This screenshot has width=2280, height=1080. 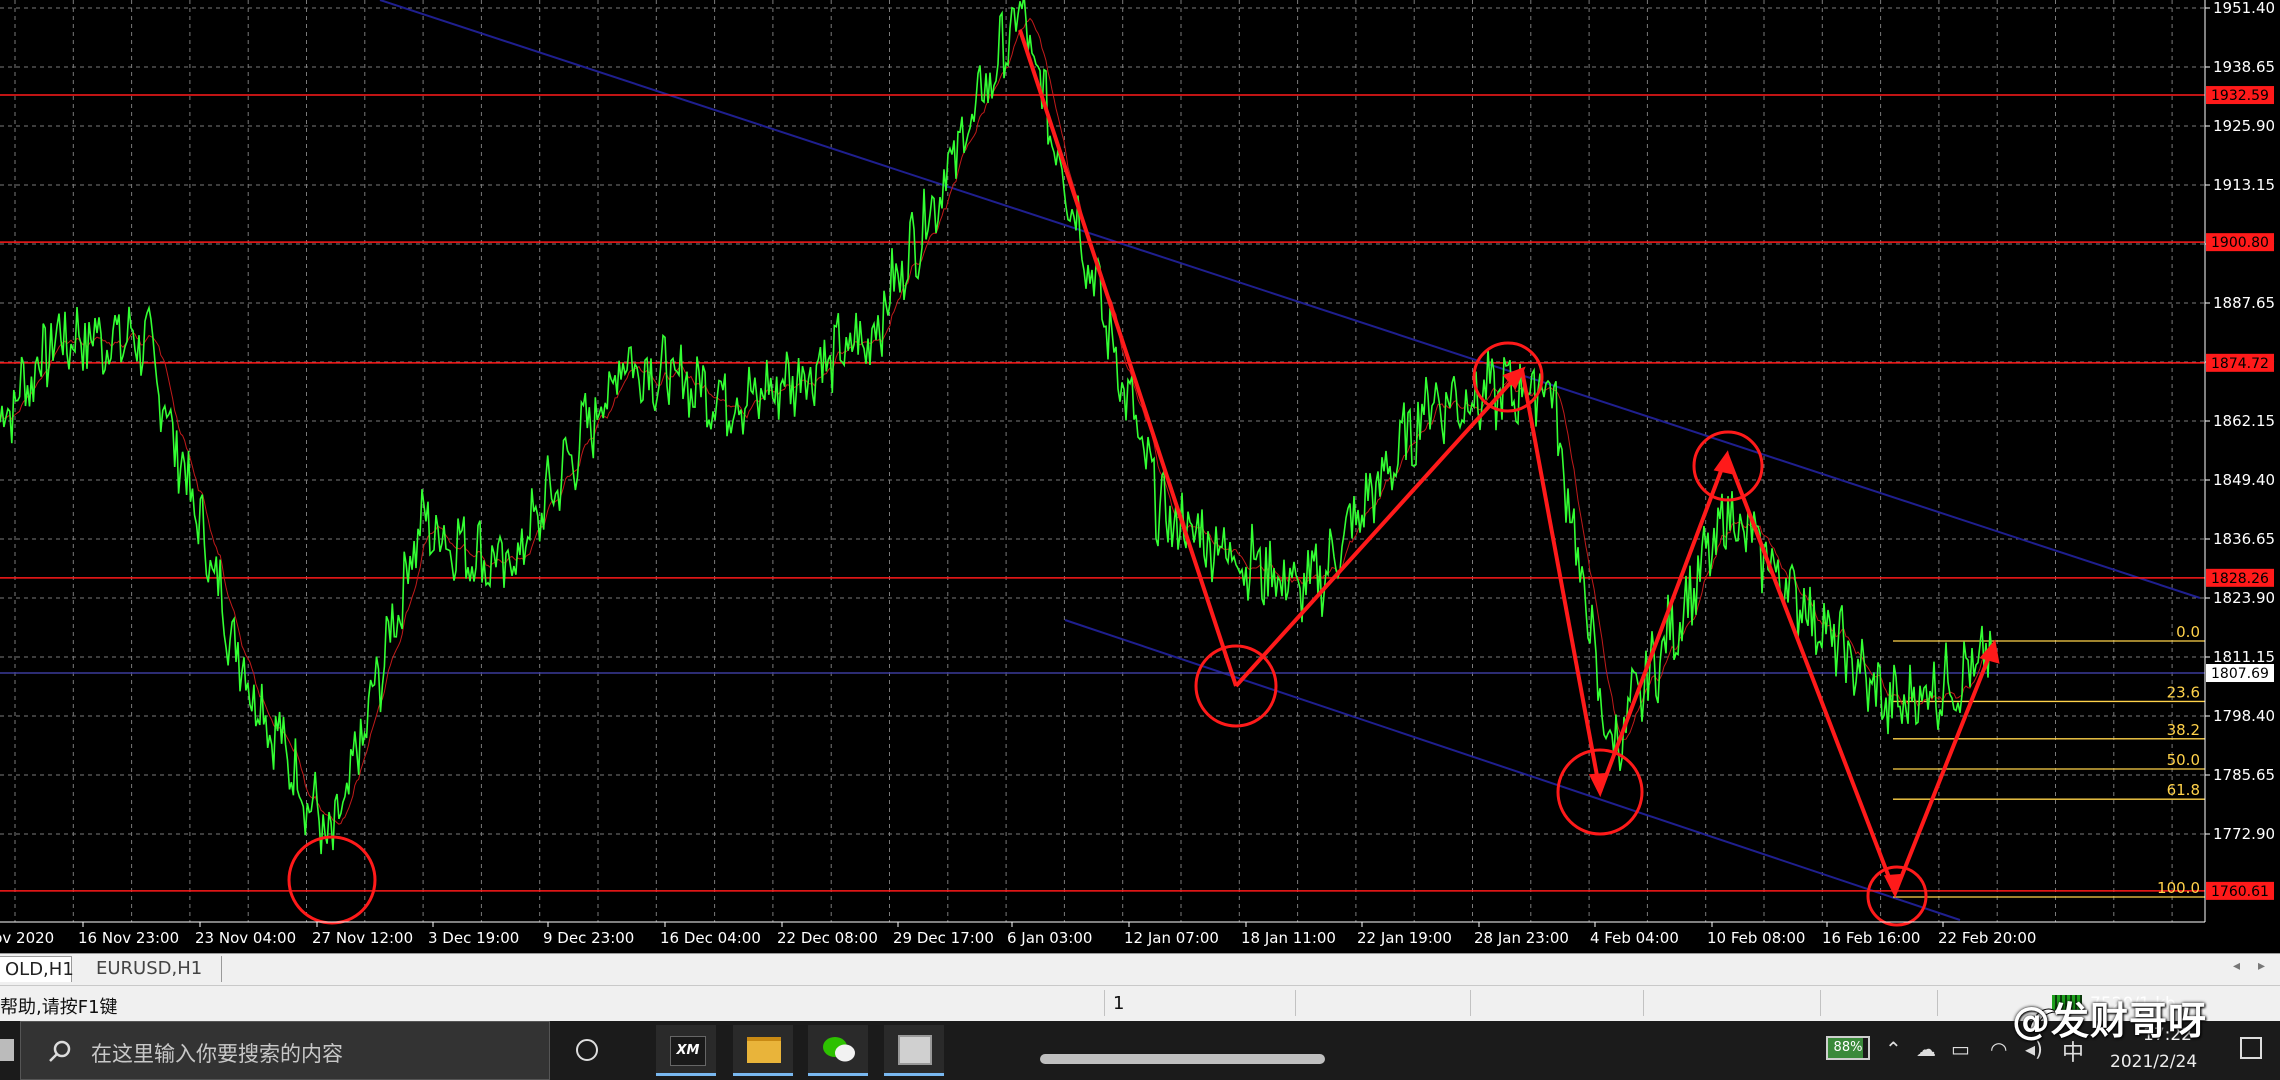 What do you see at coordinates (1871, 938) in the screenshot?
I see `time-tick-label: 16 Feb 16:00` at bounding box center [1871, 938].